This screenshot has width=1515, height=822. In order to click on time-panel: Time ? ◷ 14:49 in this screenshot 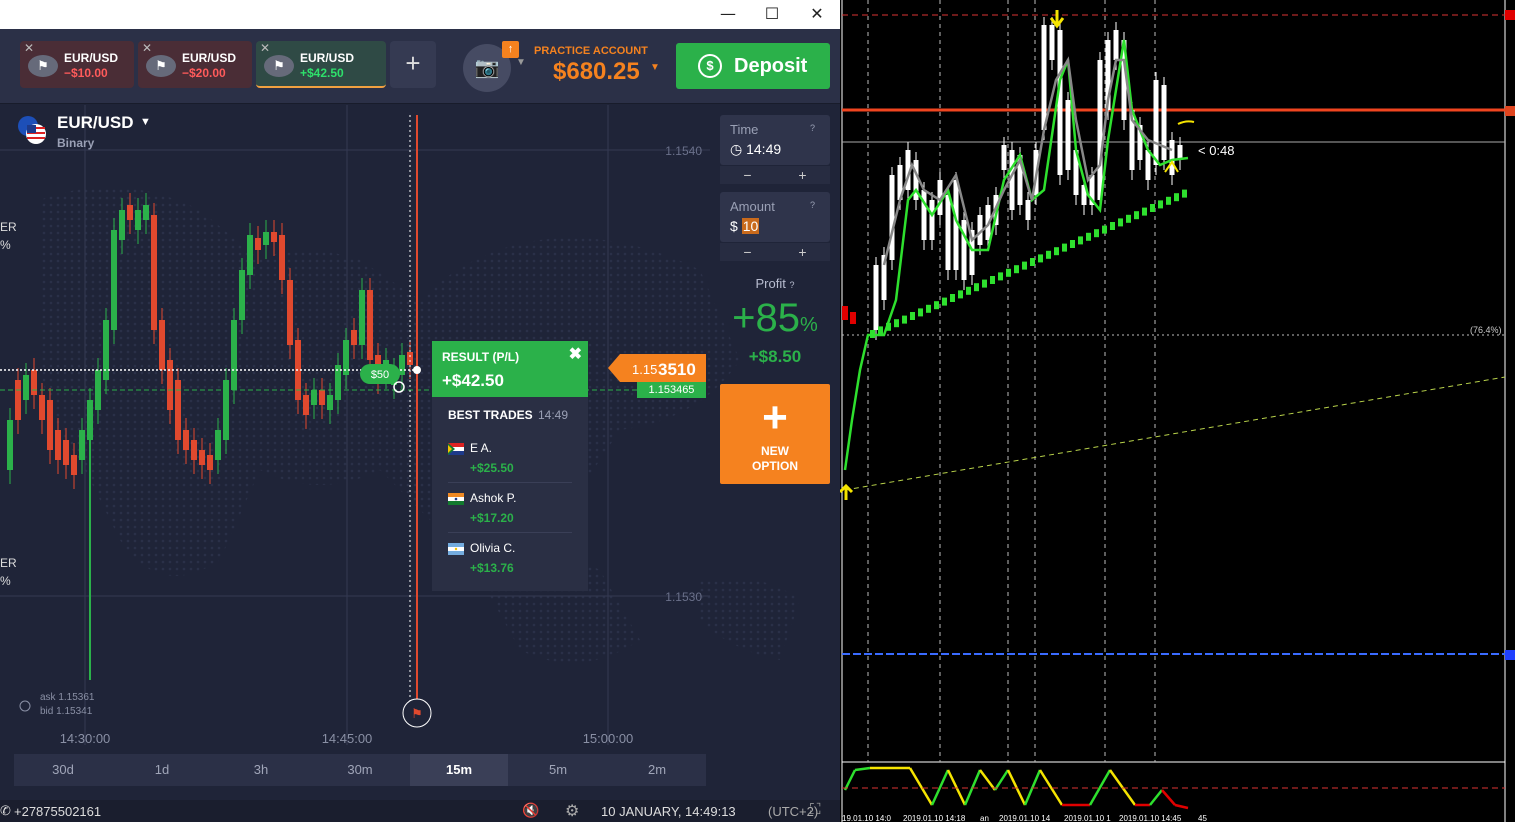, I will do `click(775, 140)`.